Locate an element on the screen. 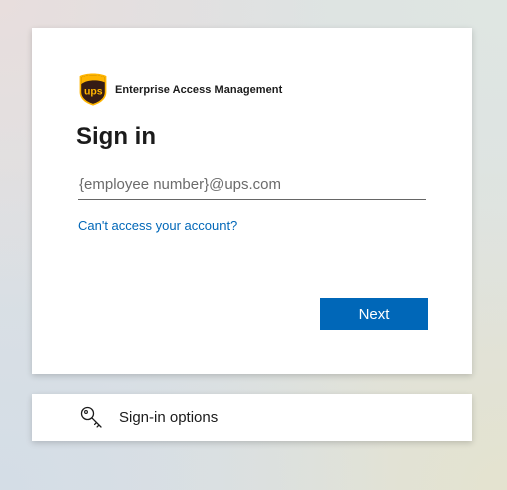 The width and height of the screenshot is (507, 490). cant-access-account-link: Can't access your account? is located at coordinates (157, 225).